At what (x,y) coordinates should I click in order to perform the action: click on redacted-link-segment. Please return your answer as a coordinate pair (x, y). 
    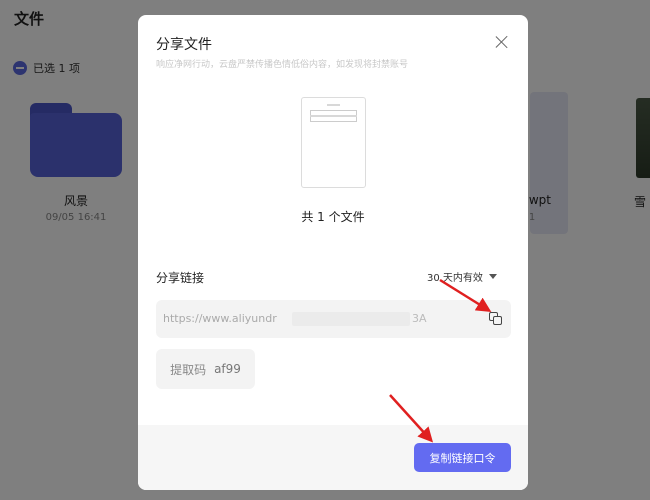
    Looking at the image, I should click on (351, 319).